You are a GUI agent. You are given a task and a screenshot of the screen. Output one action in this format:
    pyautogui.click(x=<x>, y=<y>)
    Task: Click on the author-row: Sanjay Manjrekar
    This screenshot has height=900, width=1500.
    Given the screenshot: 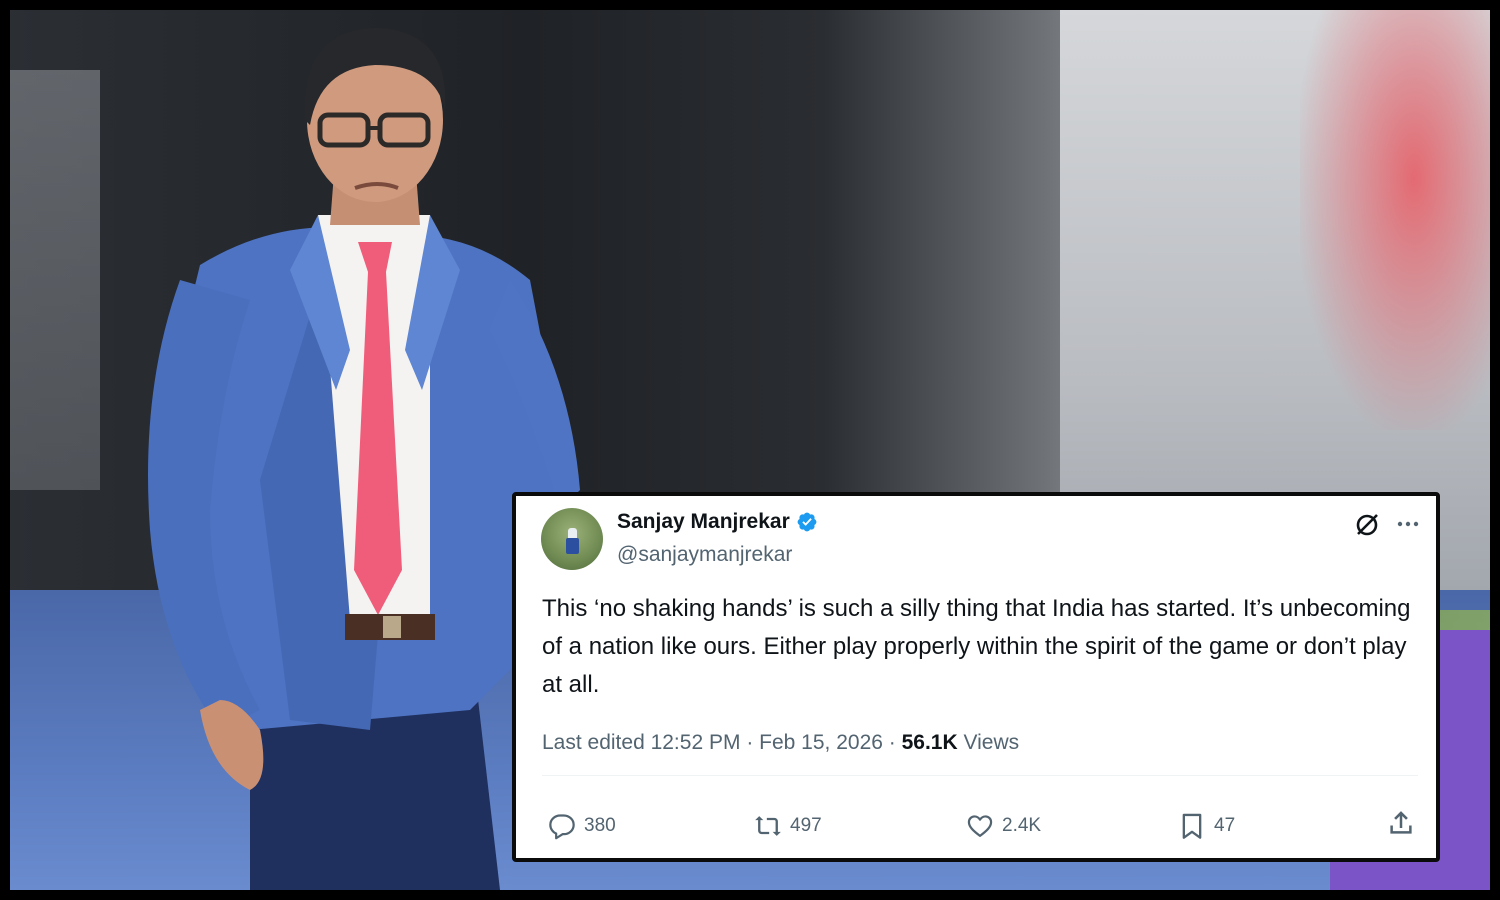 What is the action you would take?
    pyautogui.click(x=717, y=522)
    